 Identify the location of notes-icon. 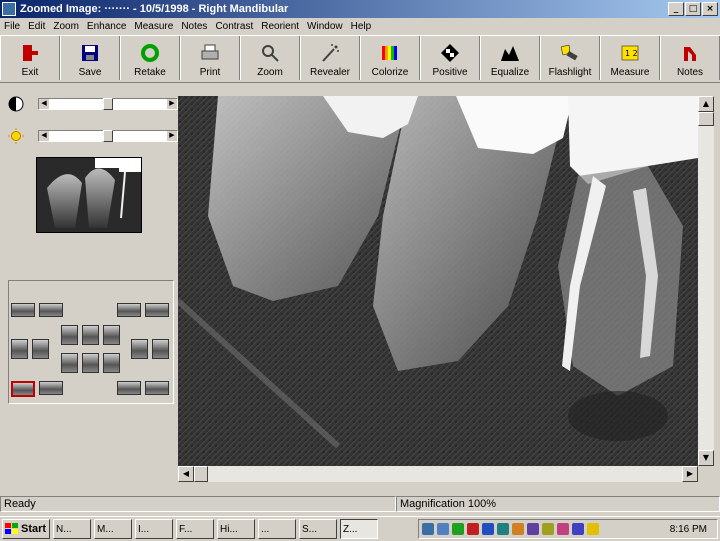
(690, 53).